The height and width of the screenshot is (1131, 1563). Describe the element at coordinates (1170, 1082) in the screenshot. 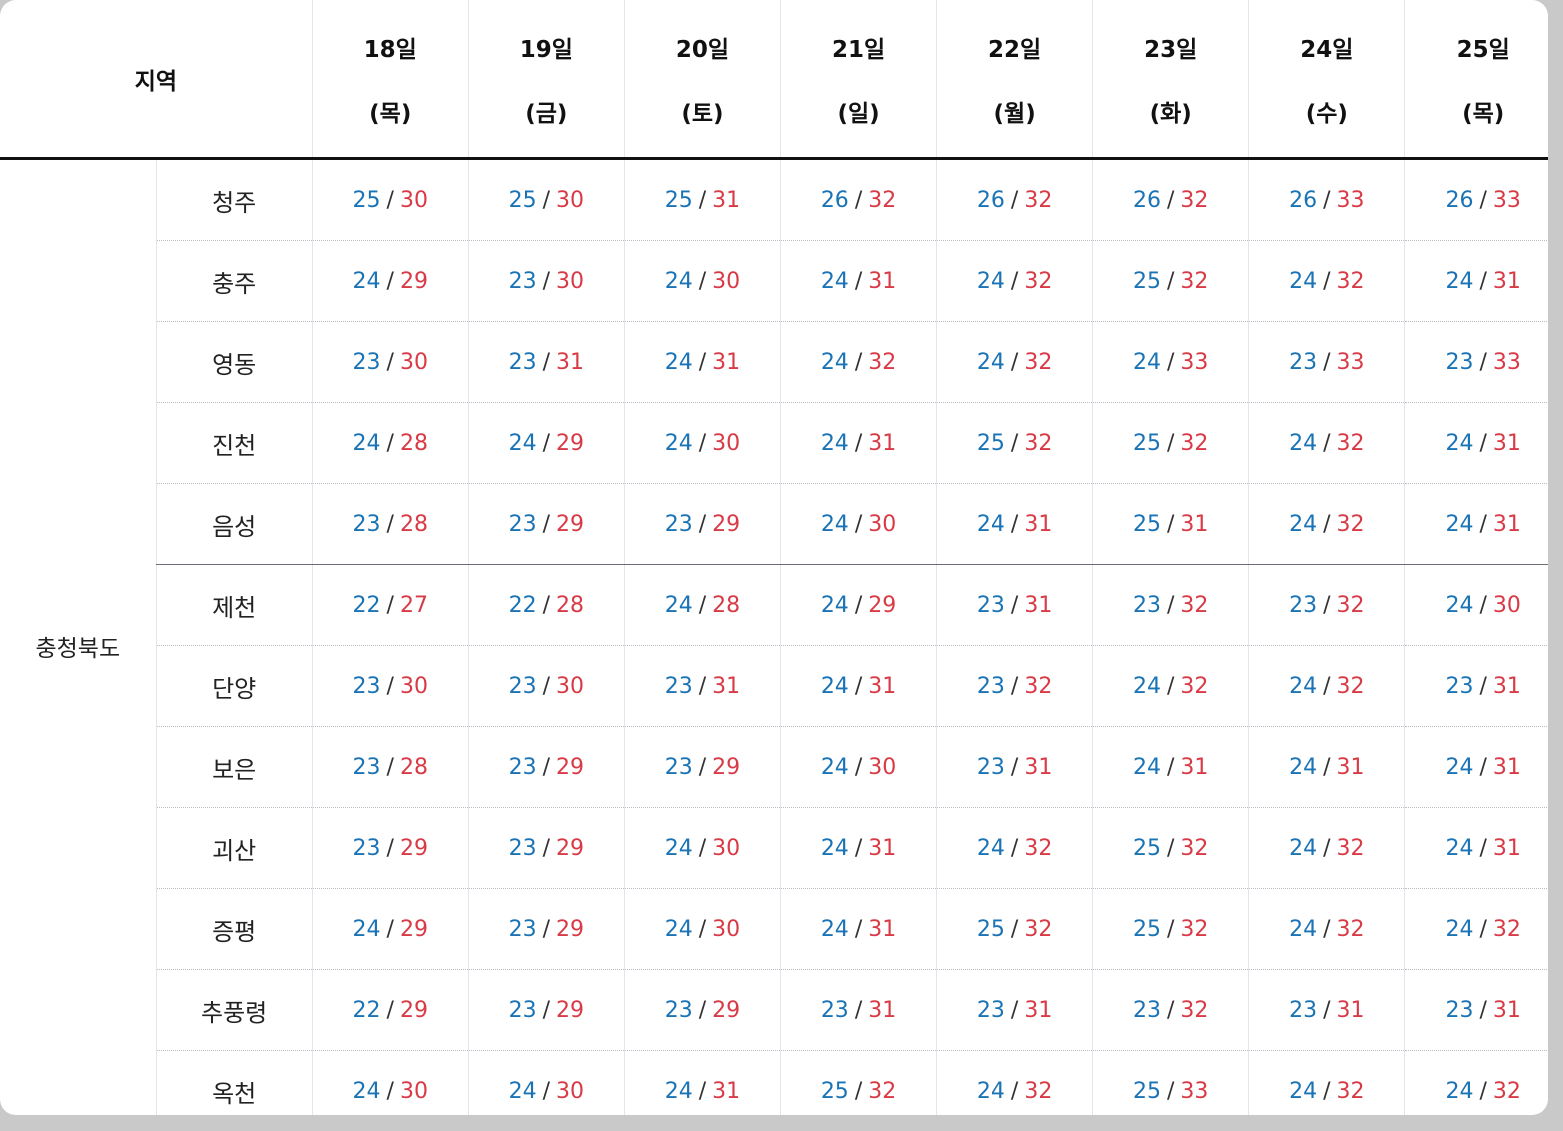

I see `temp-cell: 25/33` at that location.